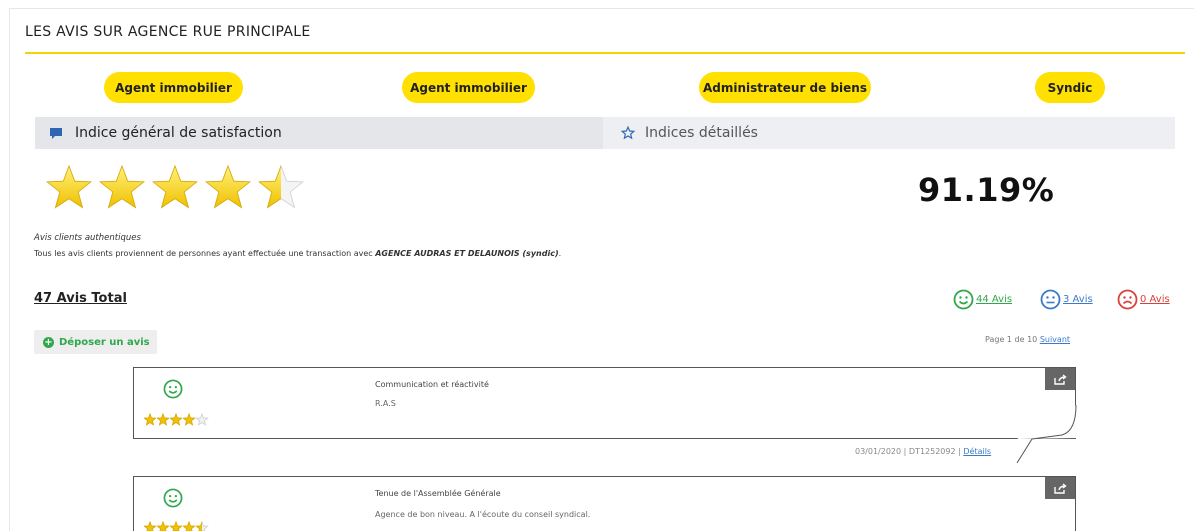 The image size is (1194, 531). Describe the element at coordinates (467, 253) in the screenshot. I see `authentic-company: AGENCE AUDRAS ET DELAUNOIS (syndic)` at that location.